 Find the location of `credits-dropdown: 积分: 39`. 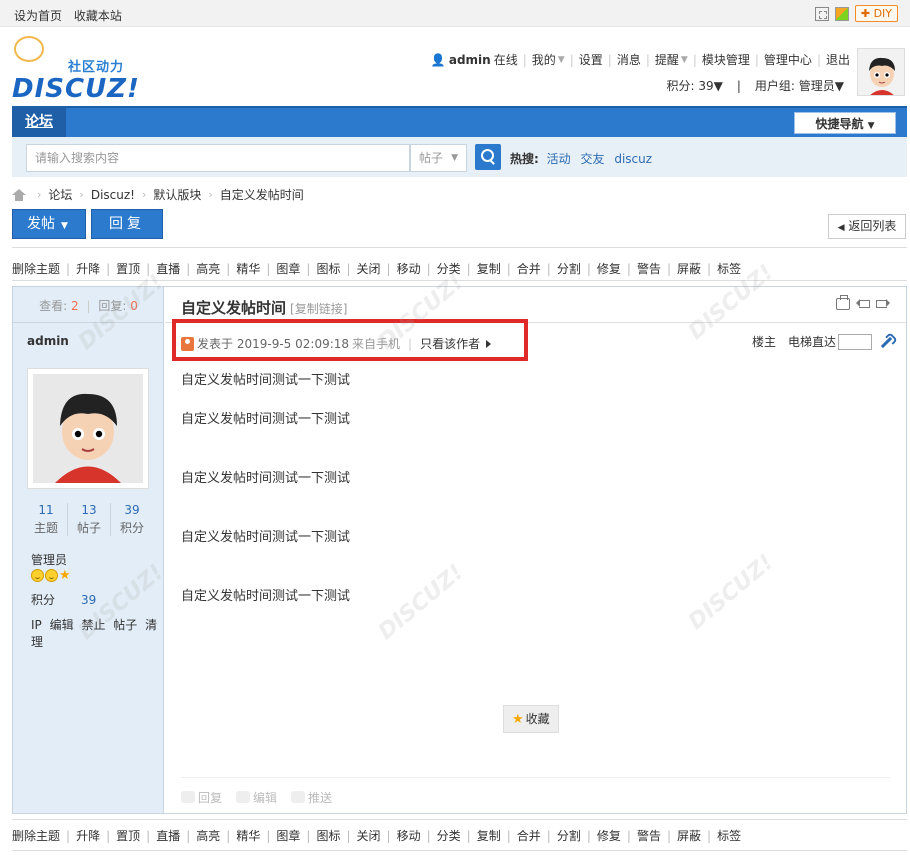

credits-dropdown: 积分: 39 is located at coordinates (689, 85).